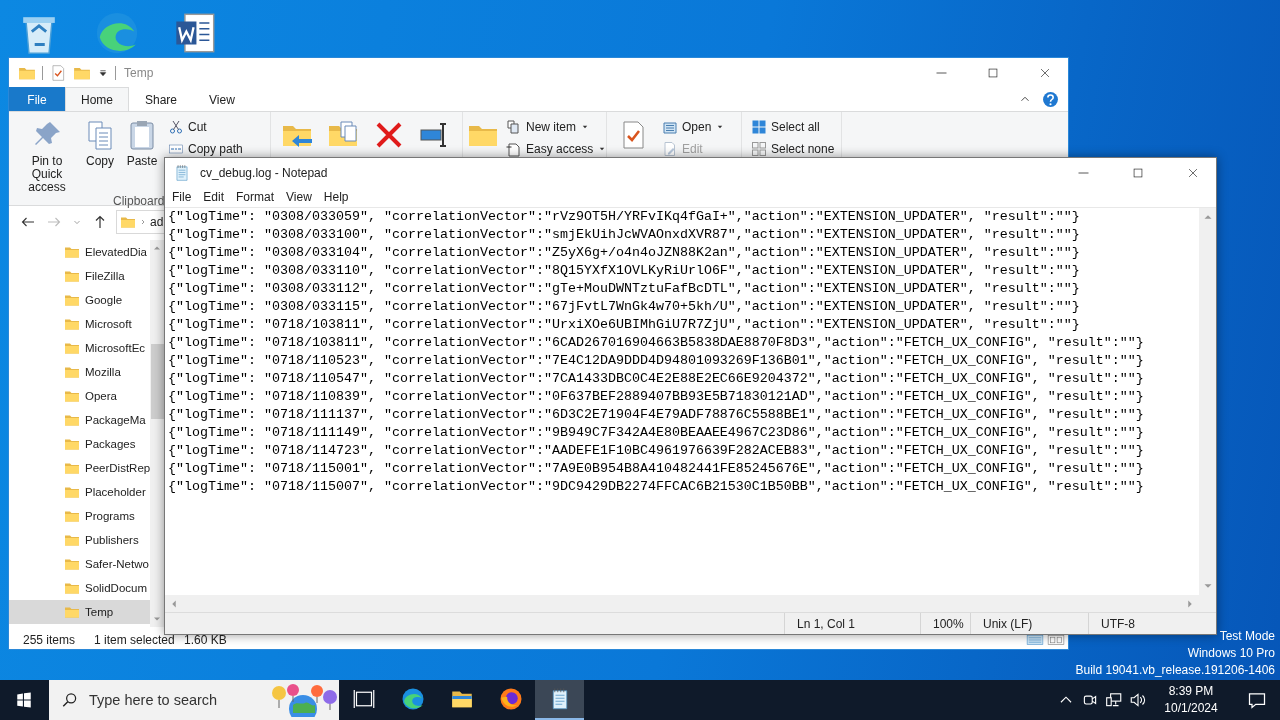 This screenshot has height=720, width=1280. Describe the element at coordinates (80, 276) in the screenshot. I see `tree-item: FileZilla` at that location.